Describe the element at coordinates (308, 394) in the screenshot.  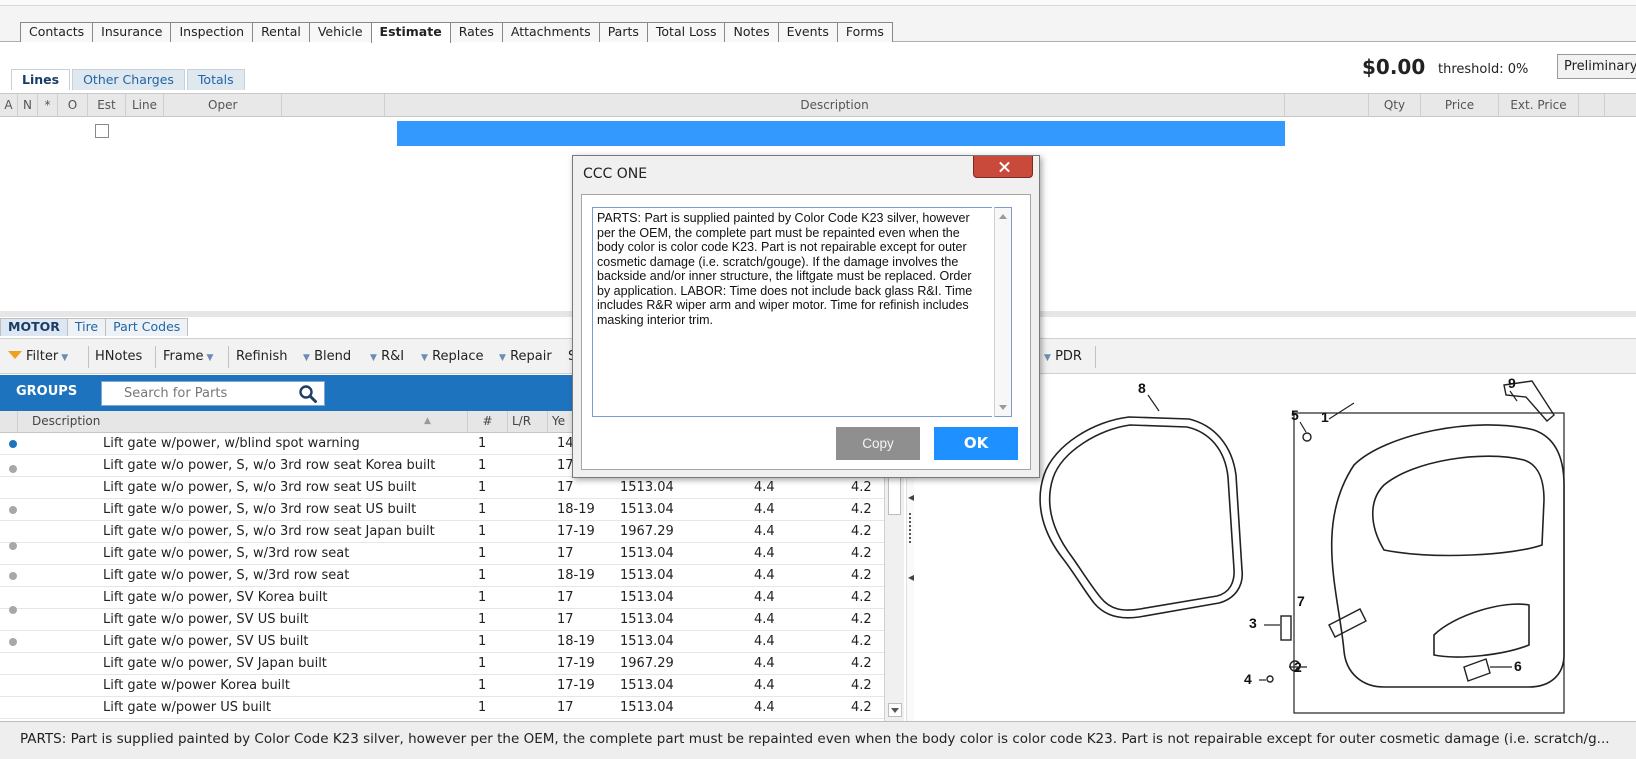
I see `search-icon` at that location.